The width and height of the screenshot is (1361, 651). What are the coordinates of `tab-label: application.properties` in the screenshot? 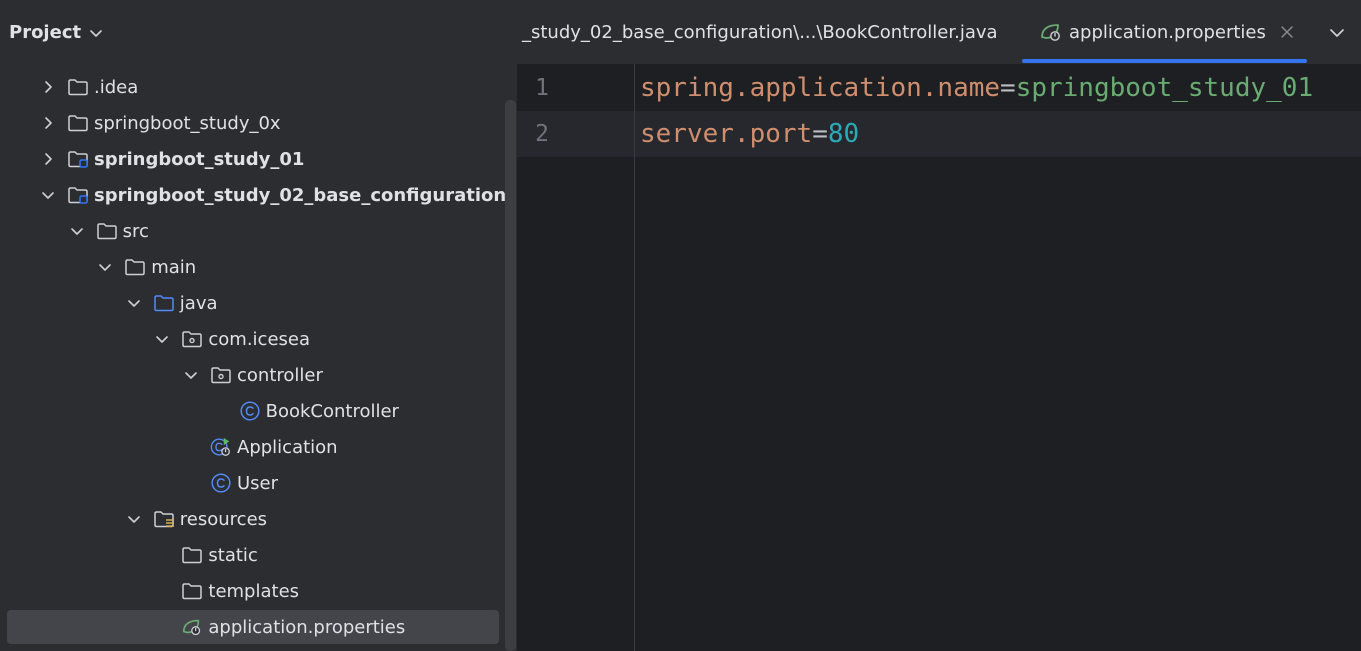 It's located at (1167, 32).